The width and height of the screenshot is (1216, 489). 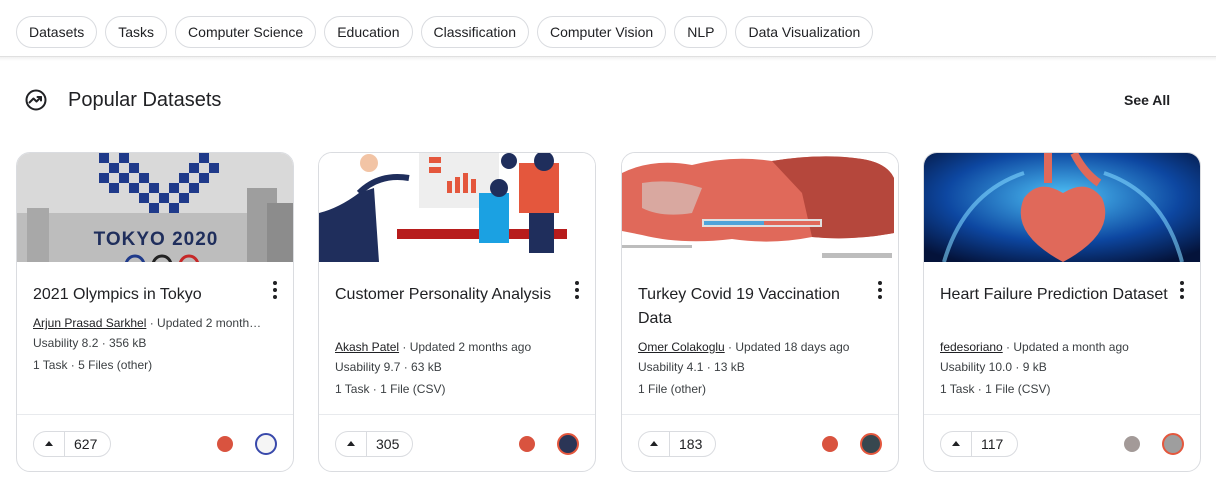 I want to click on tag-chip-datasets: Datasets, so click(x=57, y=32).